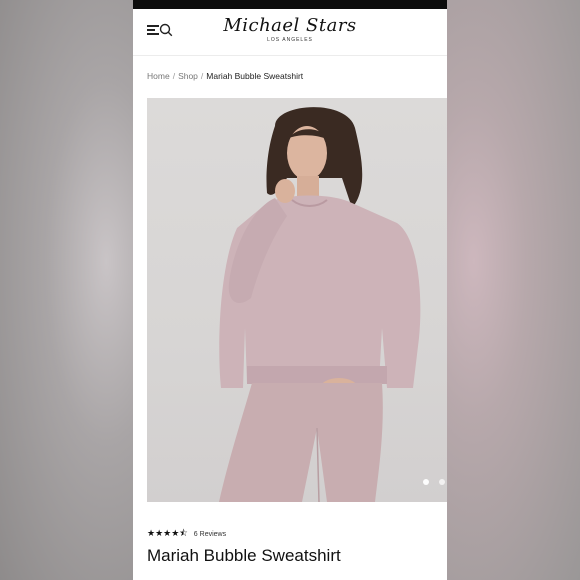  I want to click on rating-stars: ★★★★⯪, so click(167, 533).